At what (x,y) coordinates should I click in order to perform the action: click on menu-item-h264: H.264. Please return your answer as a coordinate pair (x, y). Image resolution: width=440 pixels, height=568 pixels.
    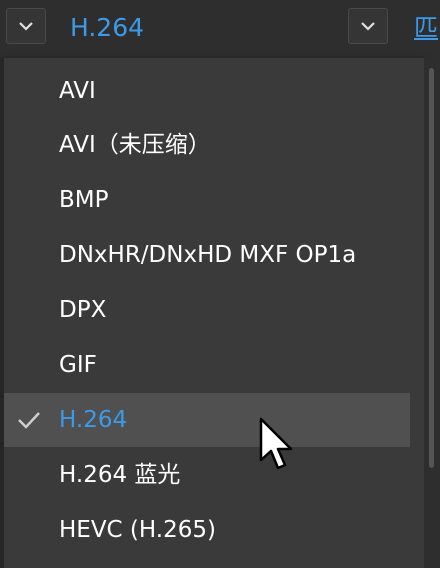
    Looking at the image, I should click on (207, 420).